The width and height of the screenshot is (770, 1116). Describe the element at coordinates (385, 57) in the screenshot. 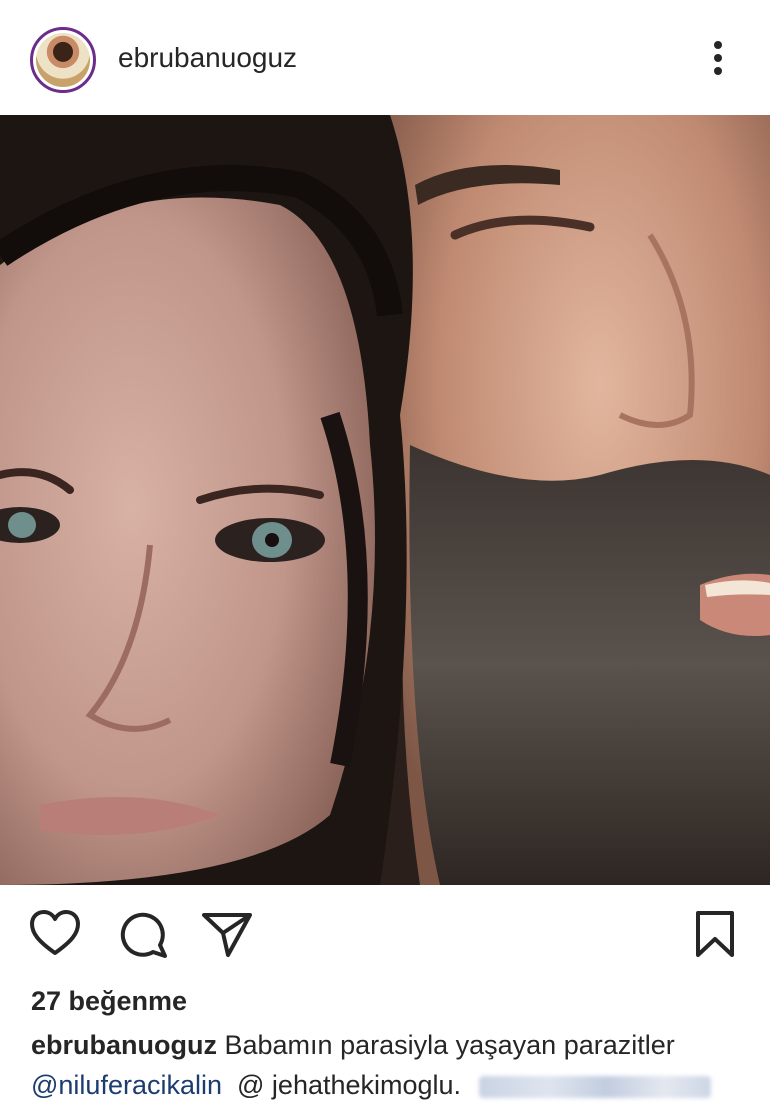

I see `post-header: ebrubanuoguz` at that location.